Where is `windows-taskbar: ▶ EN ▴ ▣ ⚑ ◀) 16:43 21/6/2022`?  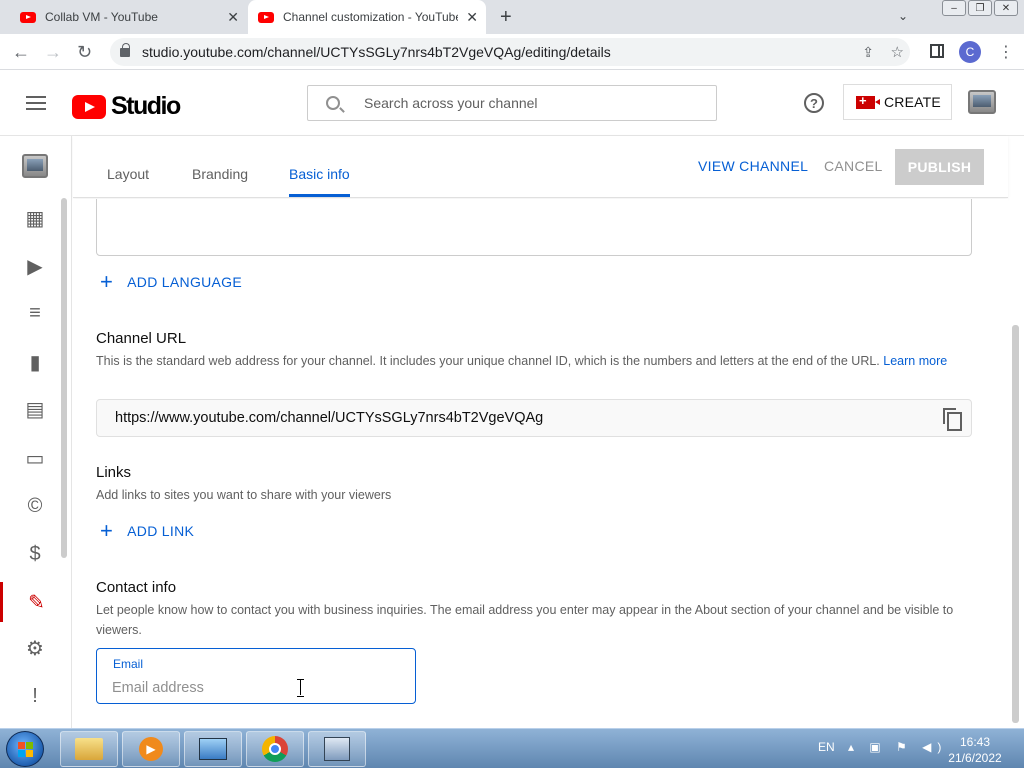
windows-taskbar: ▶ EN ▴ ▣ ⚑ ◀) 16:43 21/6/2022 is located at coordinates (512, 748).